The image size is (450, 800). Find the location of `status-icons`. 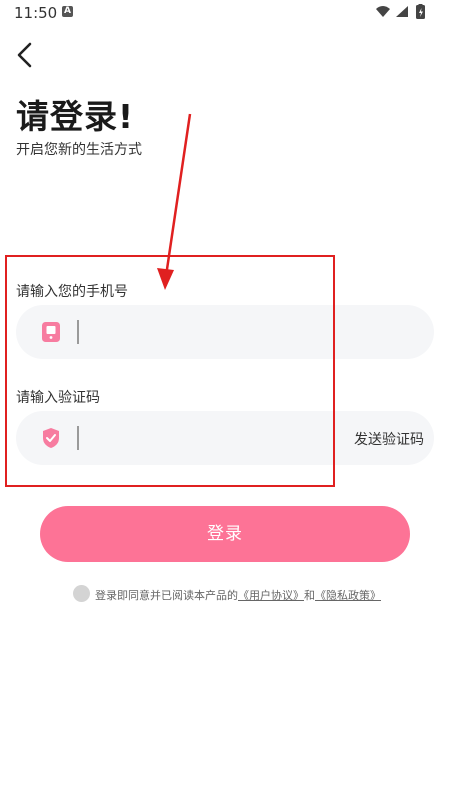

status-icons is located at coordinates (405, 12).